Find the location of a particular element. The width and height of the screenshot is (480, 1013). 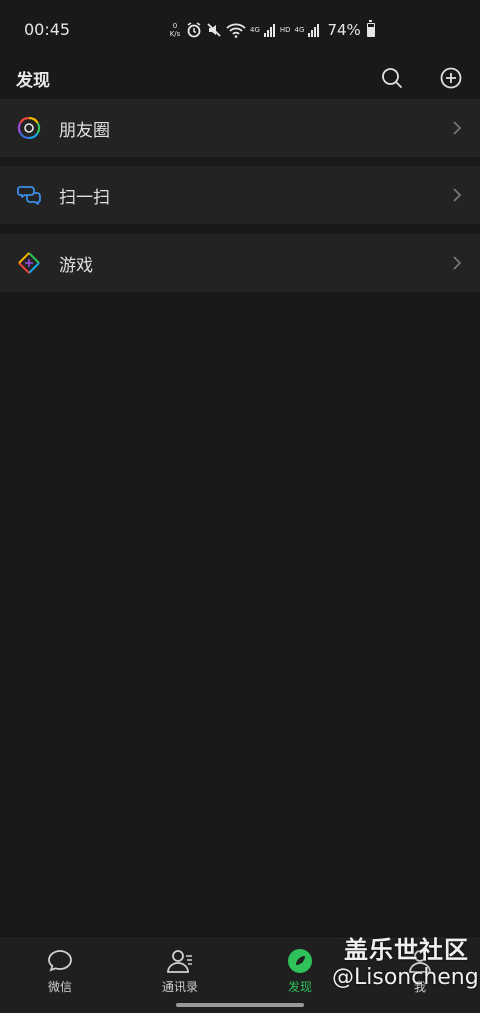

status-bar: 00:45 0 K/s 4G HD 4G 74% is located at coordinates (240, 29).